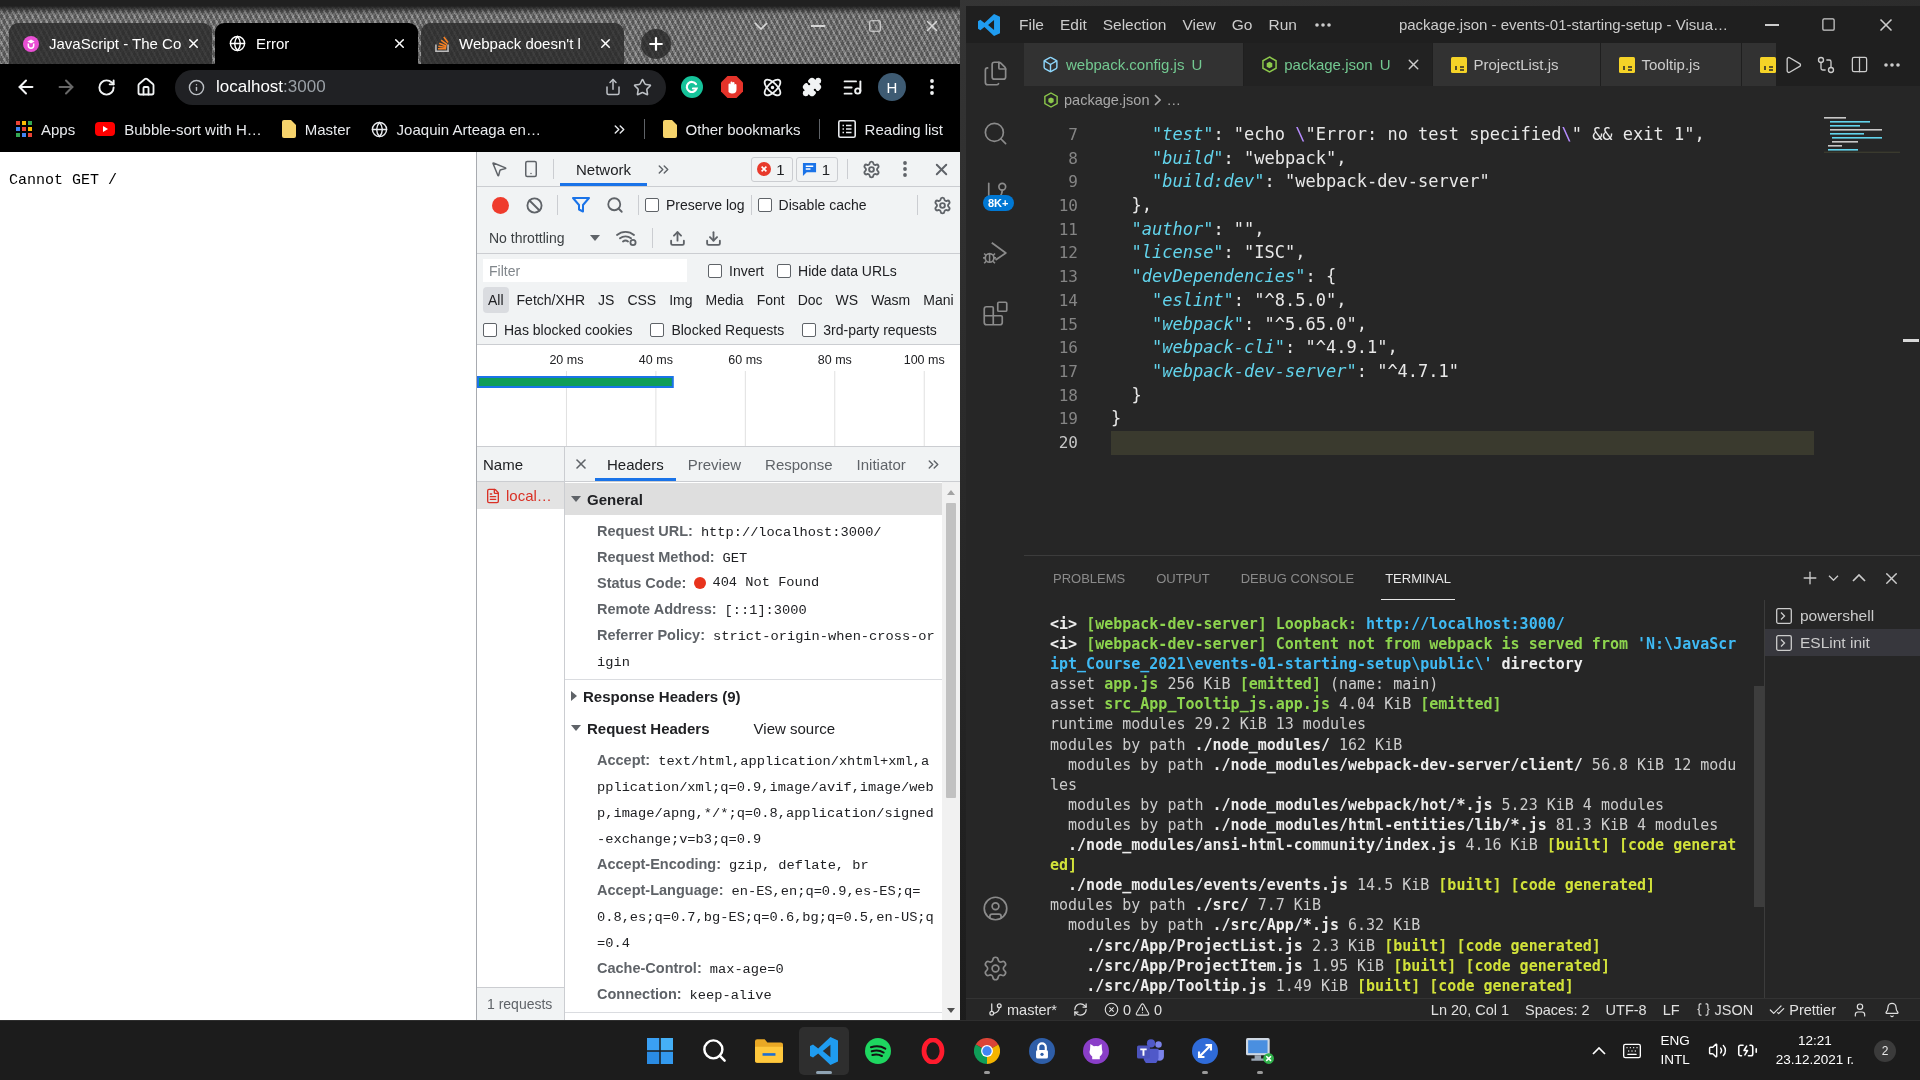 Image resolution: width=1920 pixels, height=1080 pixels. What do you see at coordinates (1320, 182) in the screenshot?
I see `code-line: "build:dev": "webpack-dev-server"` at bounding box center [1320, 182].